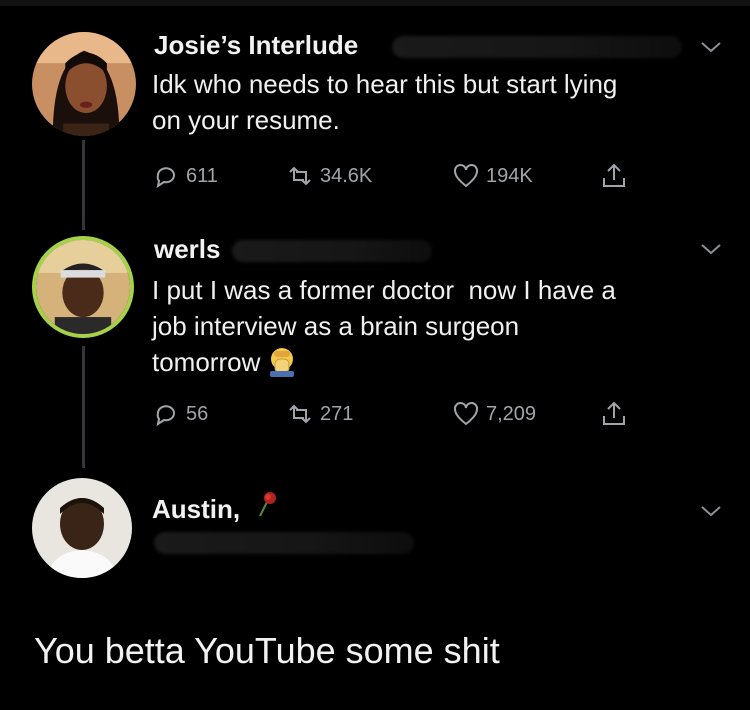 This screenshot has width=750, height=710. Describe the element at coordinates (180, 414) in the screenshot. I see `reply-button: 56` at that location.